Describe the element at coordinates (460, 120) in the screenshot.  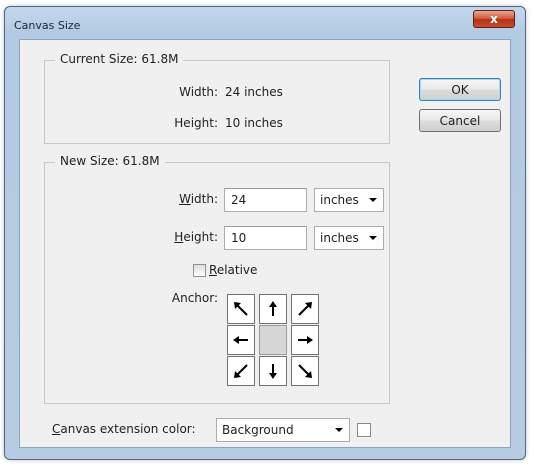
I see `cancel-button: Cancel` at that location.